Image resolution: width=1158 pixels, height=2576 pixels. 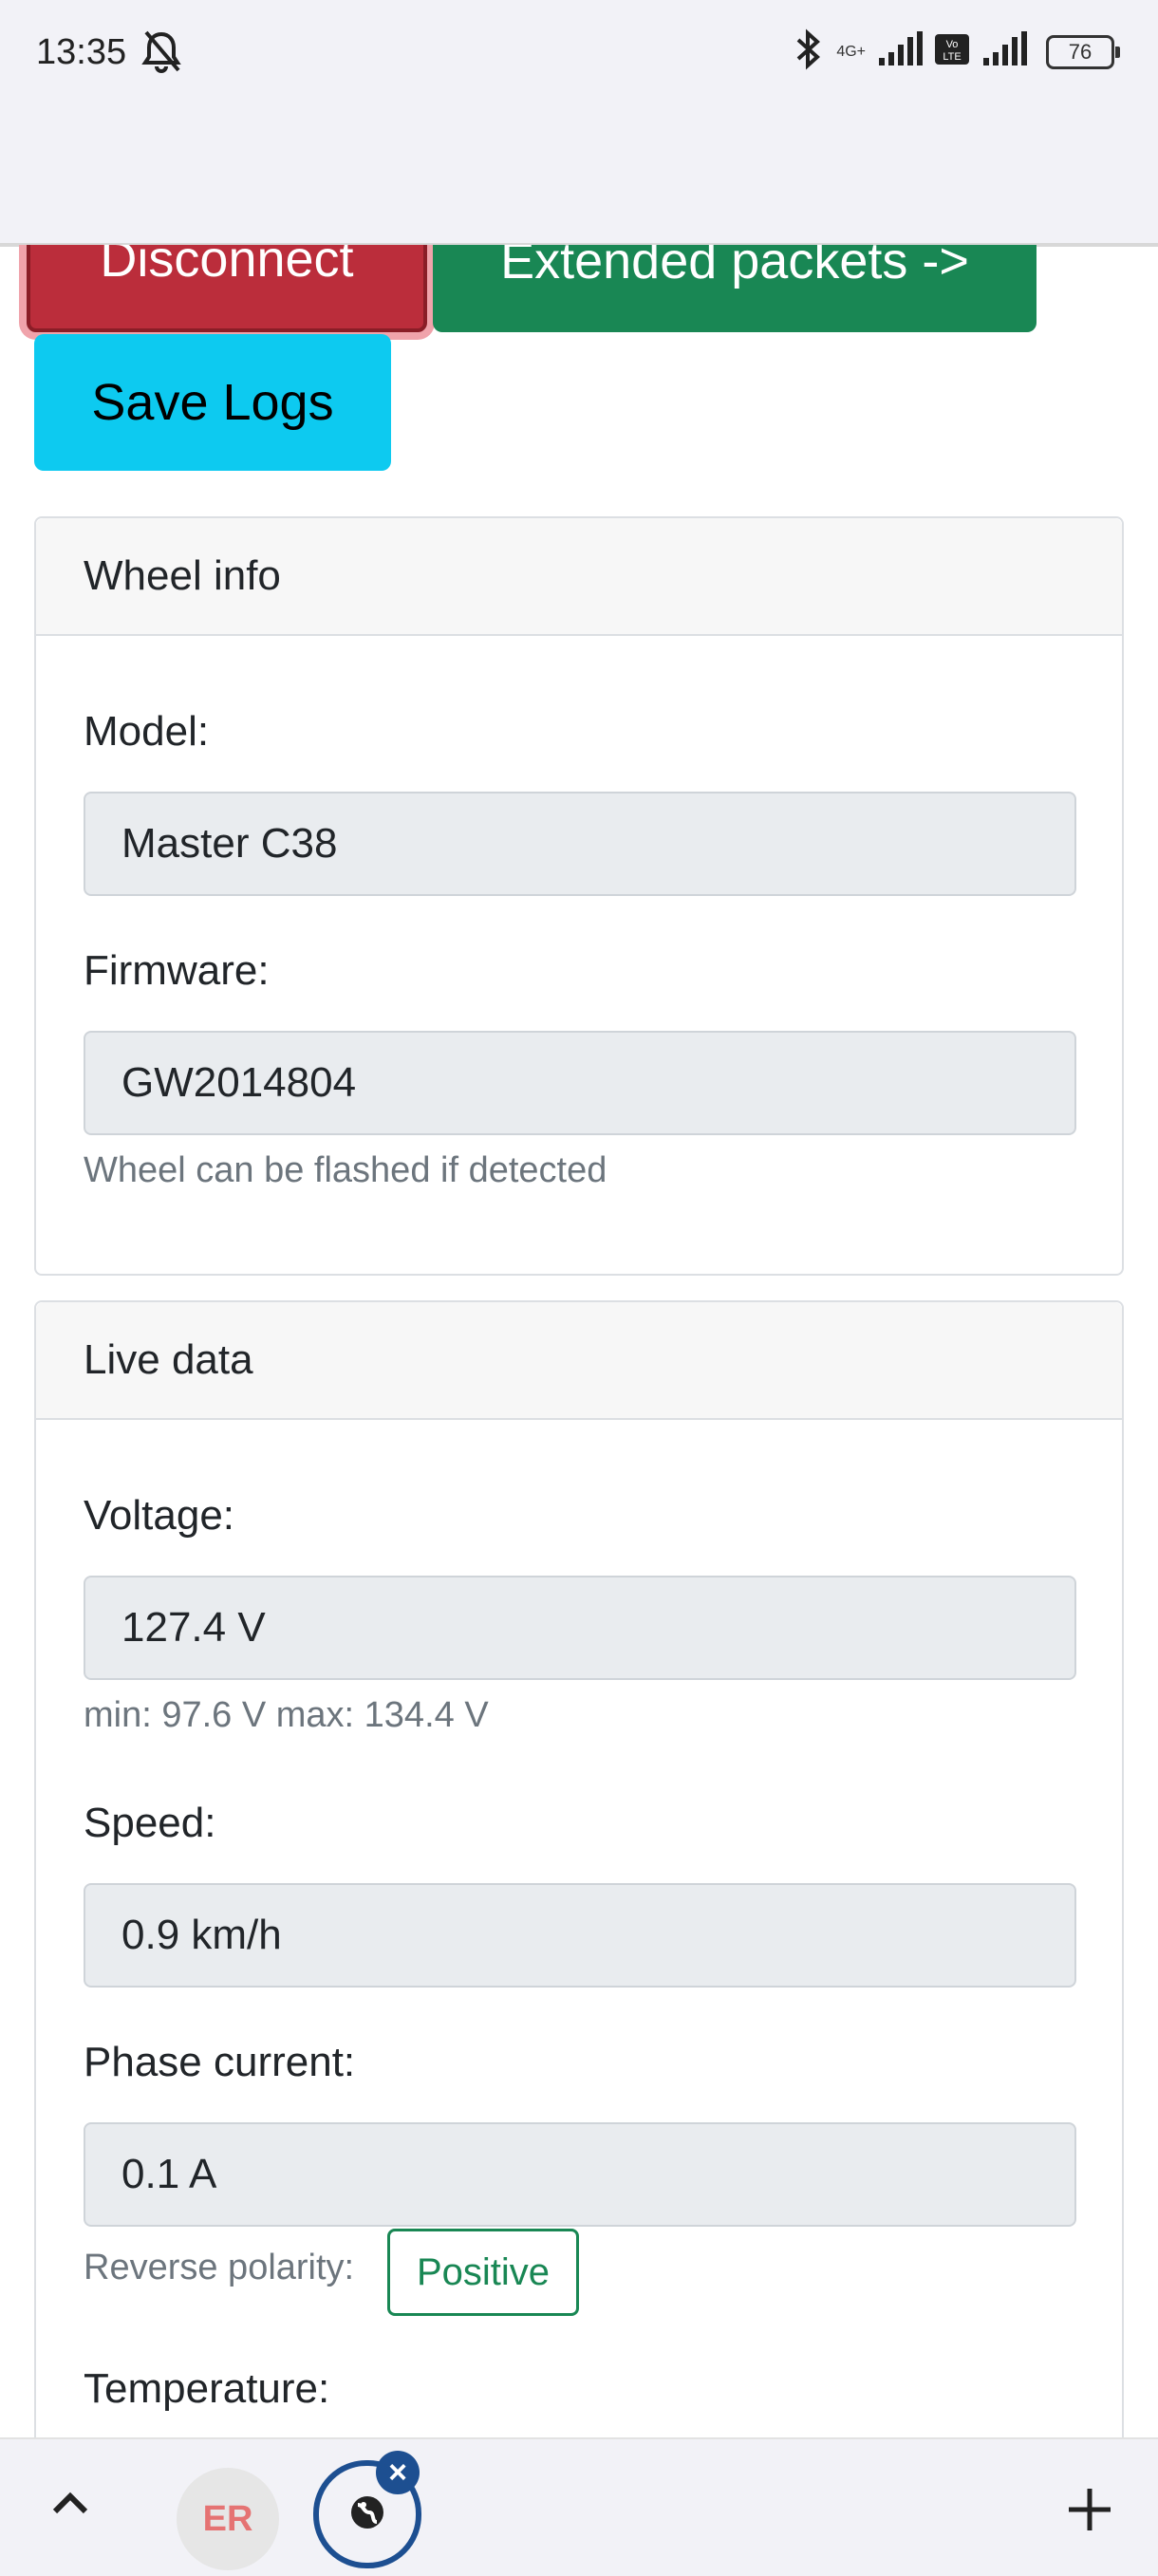 What do you see at coordinates (579, 2506) in the screenshot?
I see `bottom-tab-bar: ER ×` at bounding box center [579, 2506].